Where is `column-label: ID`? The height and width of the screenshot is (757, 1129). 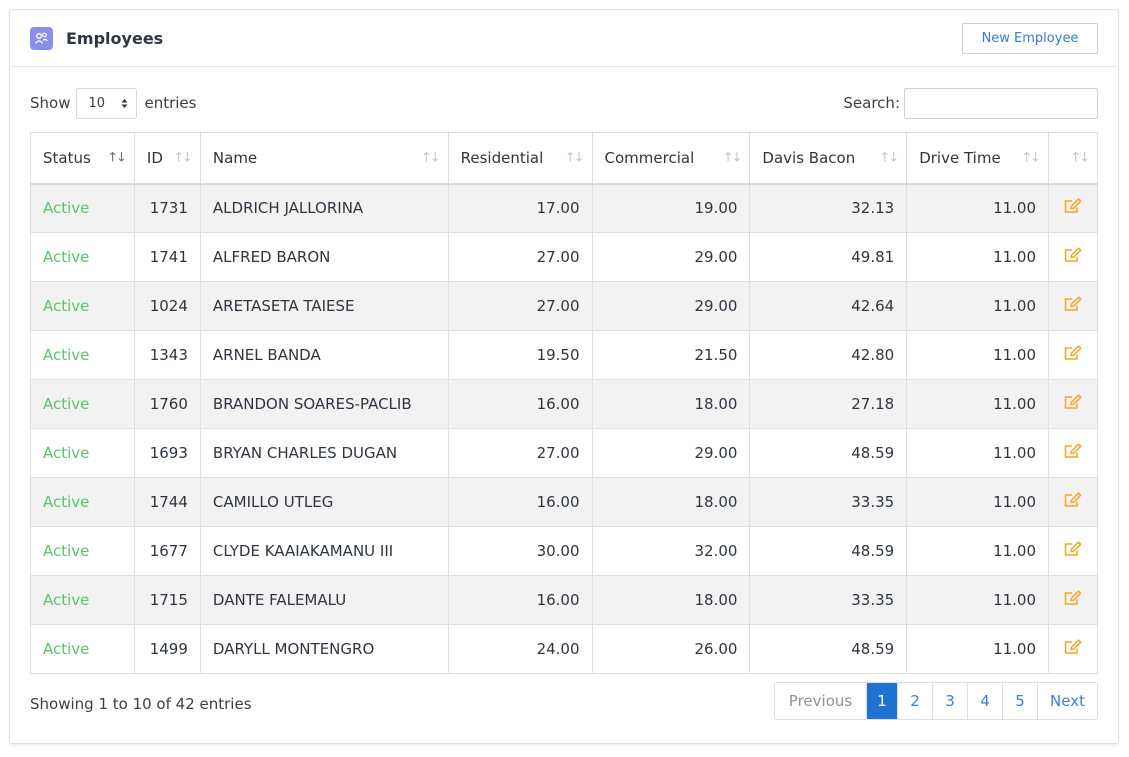 column-label: ID is located at coordinates (154, 157).